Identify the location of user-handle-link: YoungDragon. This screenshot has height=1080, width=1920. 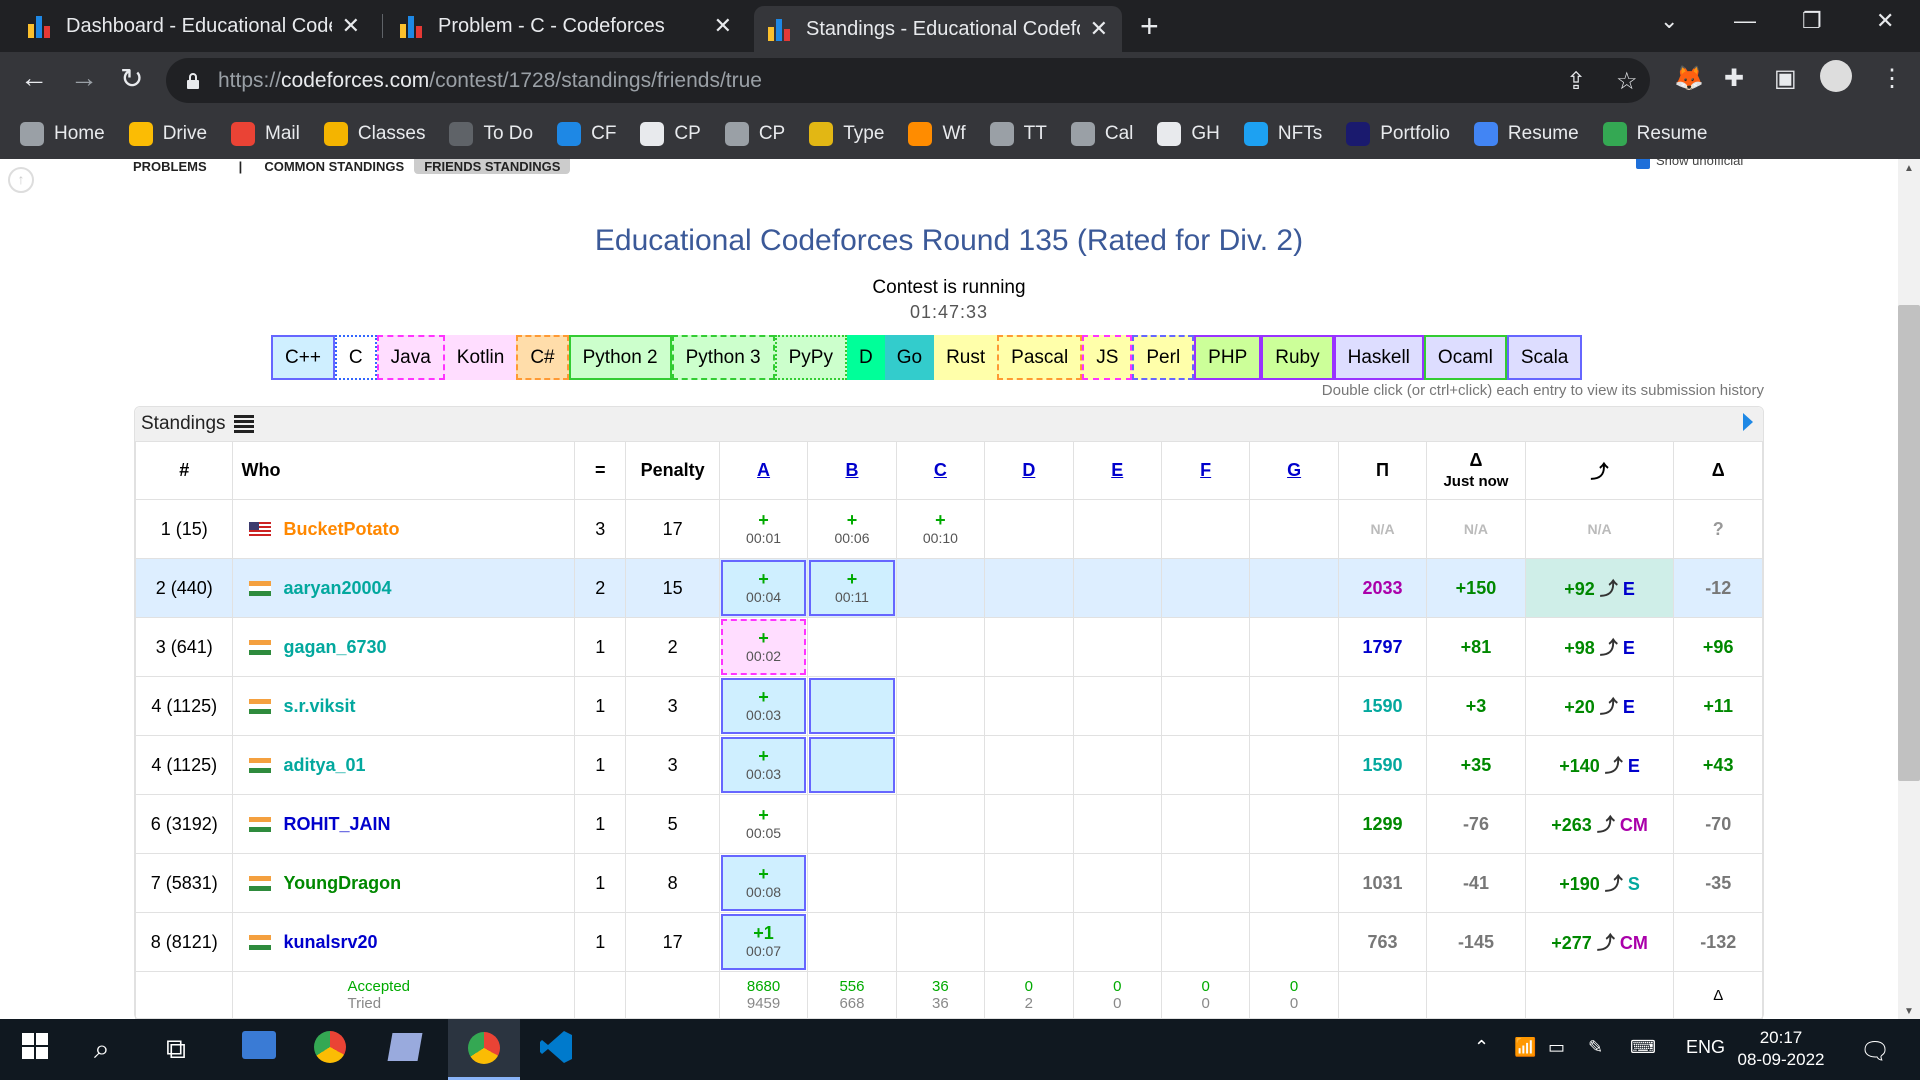
(342, 883).